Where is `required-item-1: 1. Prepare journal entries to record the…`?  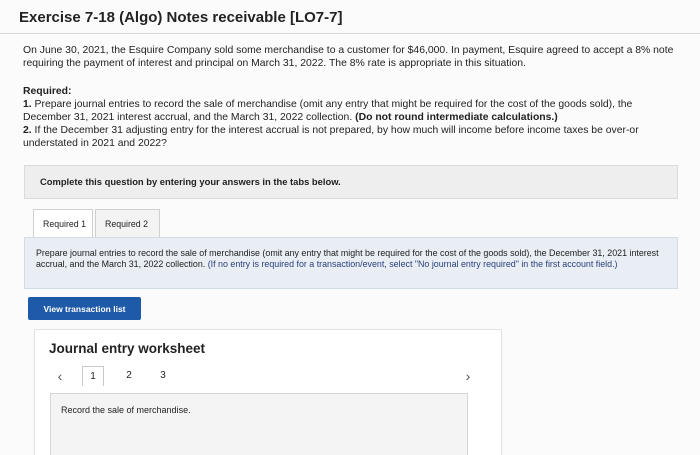
required-item-1: 1. Prepare journal entries to record the… is located at coordinates (353, 111).